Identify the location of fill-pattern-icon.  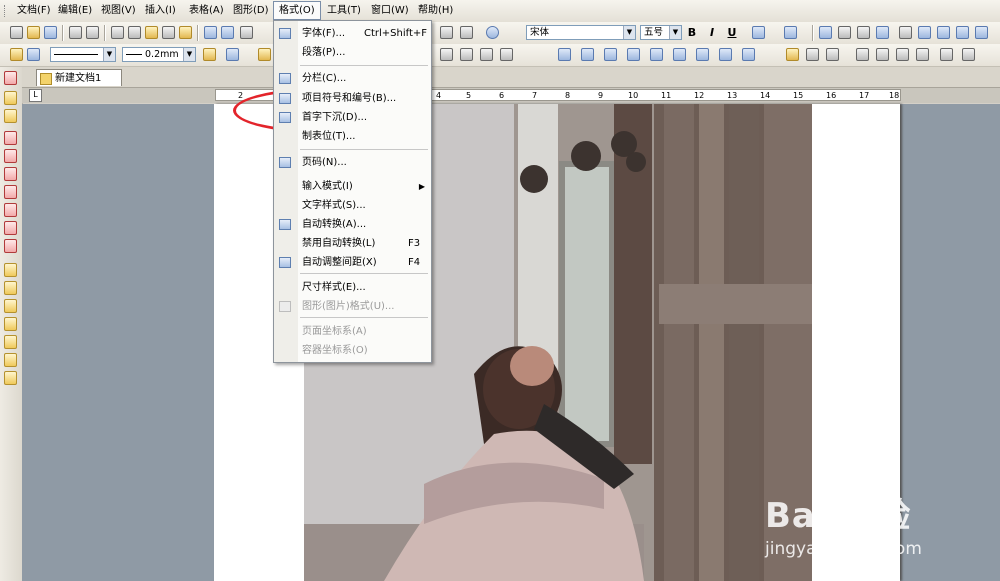
(232, 54).